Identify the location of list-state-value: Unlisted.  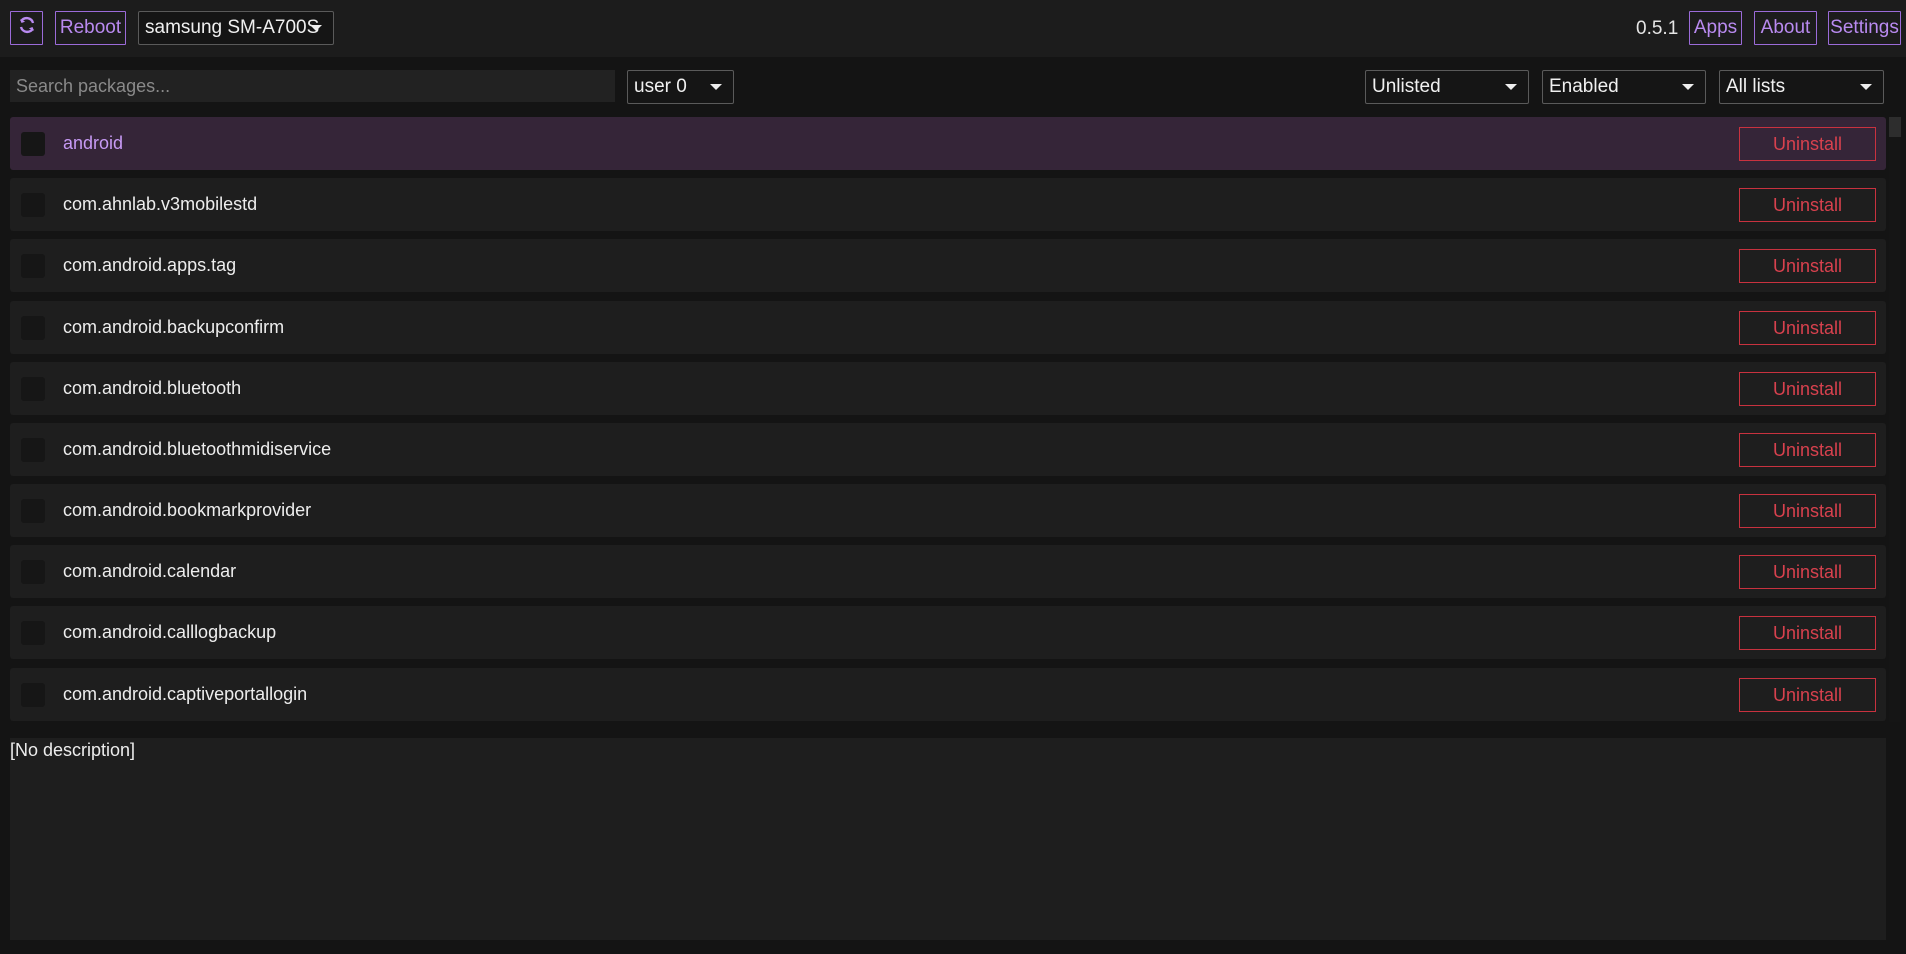
(1406, 86).